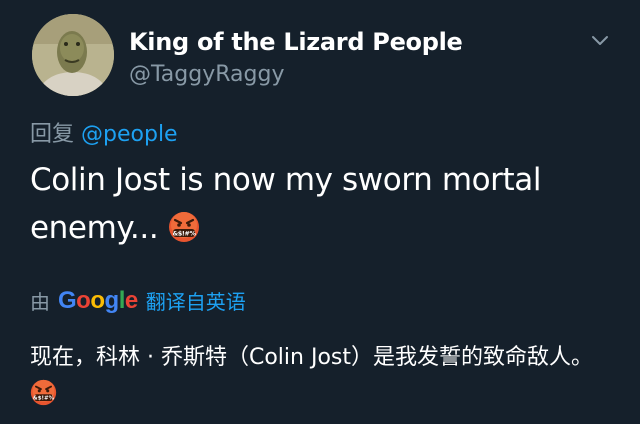  I want to click on author-display-name: King of the Lizard People, so click(296, 42).